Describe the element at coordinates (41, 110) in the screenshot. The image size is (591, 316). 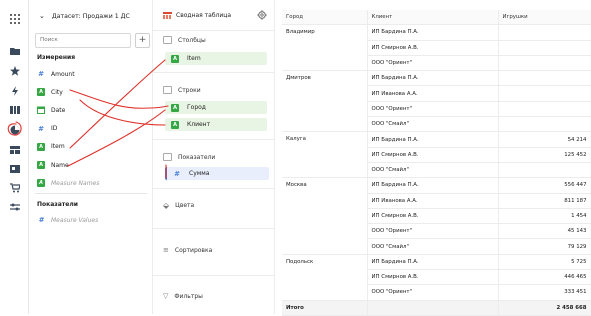
I see `calendar-icon` at that location.